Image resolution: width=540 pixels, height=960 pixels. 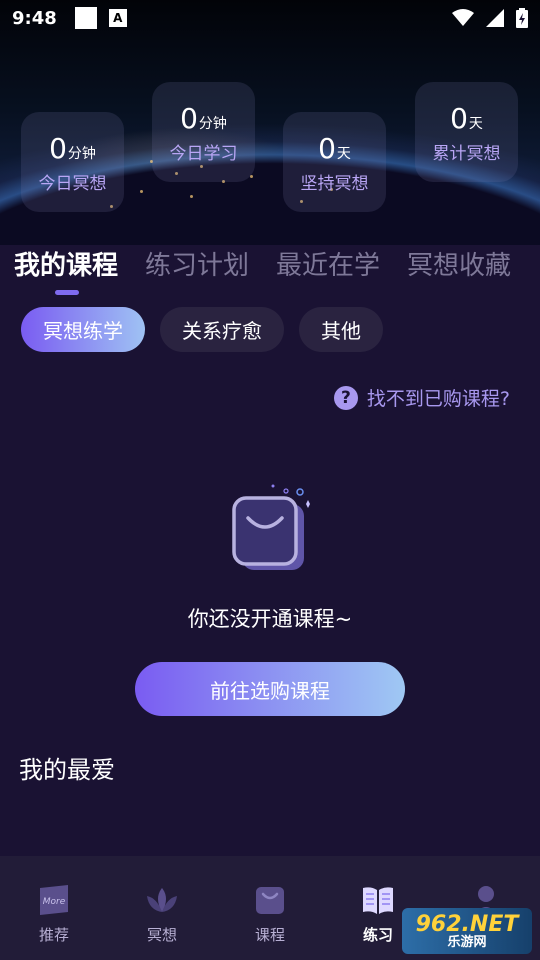 What do you see at coordinates (334, 184) in the screenshot?
I see `stat-label: 坚持冥想` at bounding box center [334, 184].